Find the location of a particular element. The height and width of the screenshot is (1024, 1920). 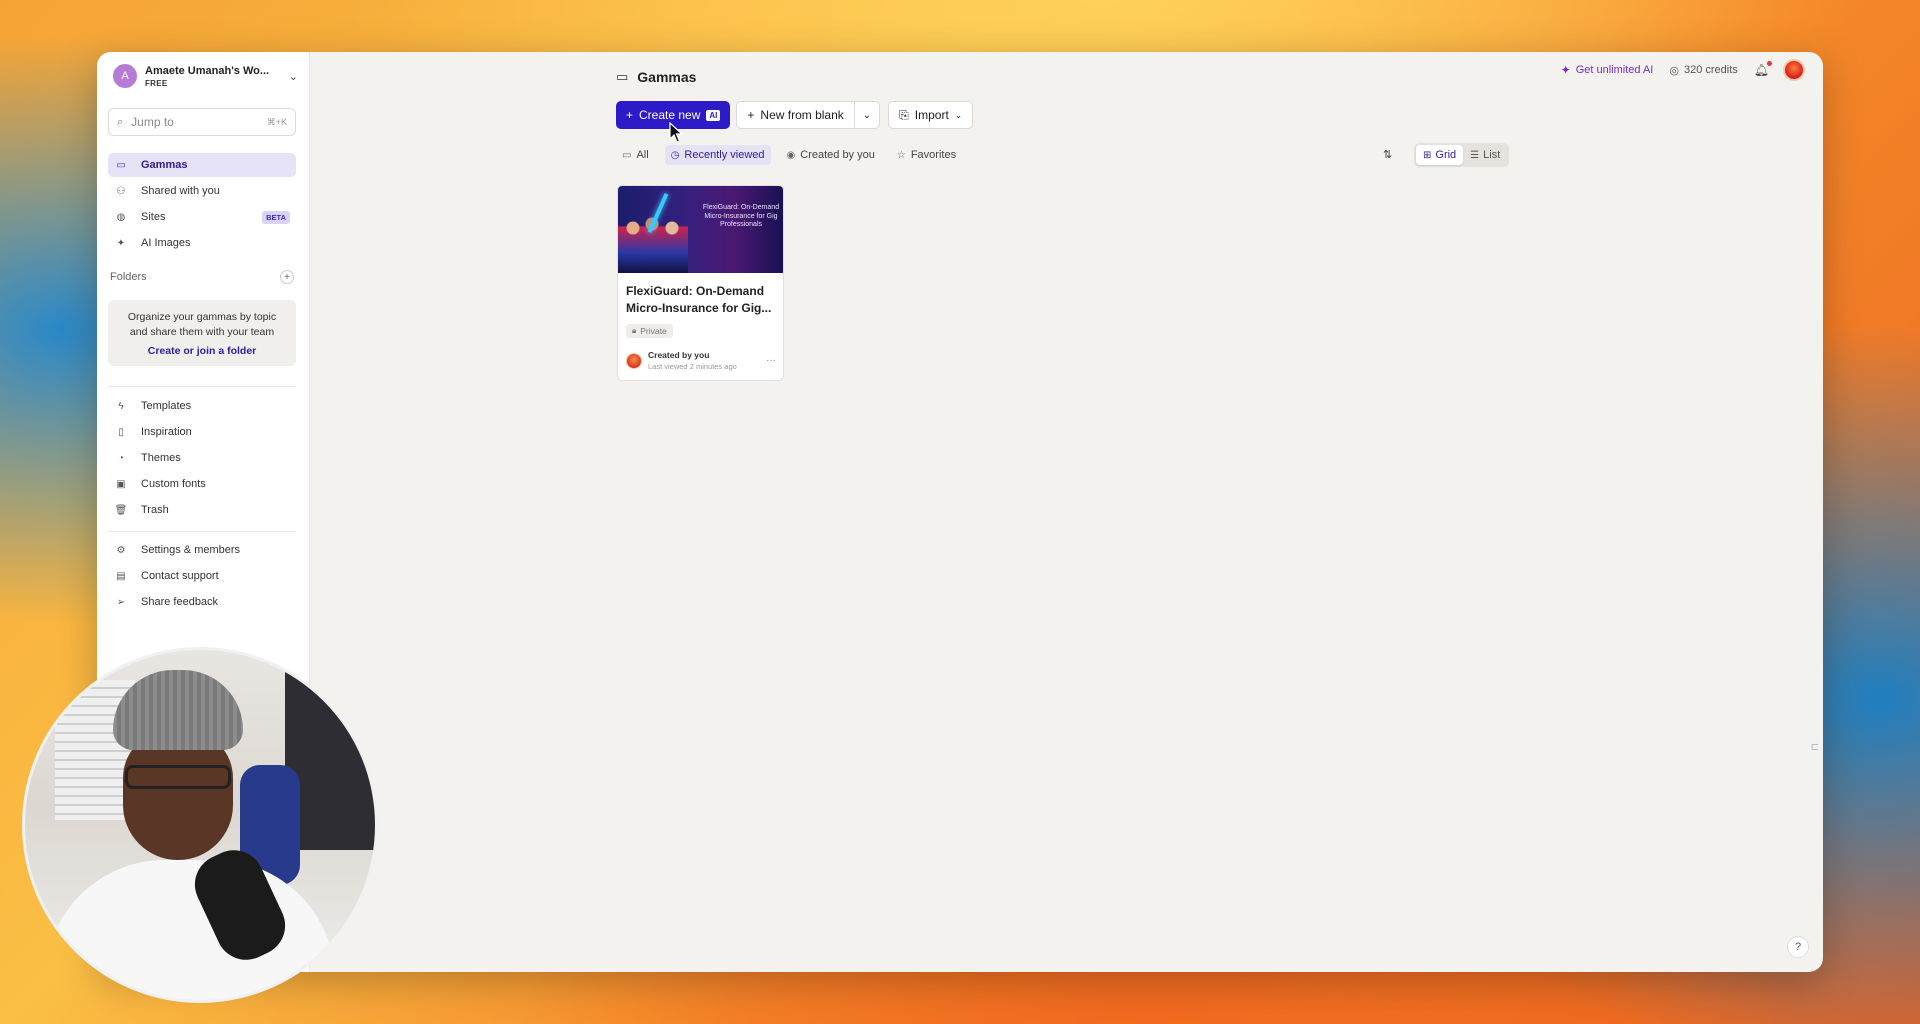

top-right-actions: ✦ Get unlimited AI ◎ 320 credits 🔔︎ is located at coordinates (1683, 70).